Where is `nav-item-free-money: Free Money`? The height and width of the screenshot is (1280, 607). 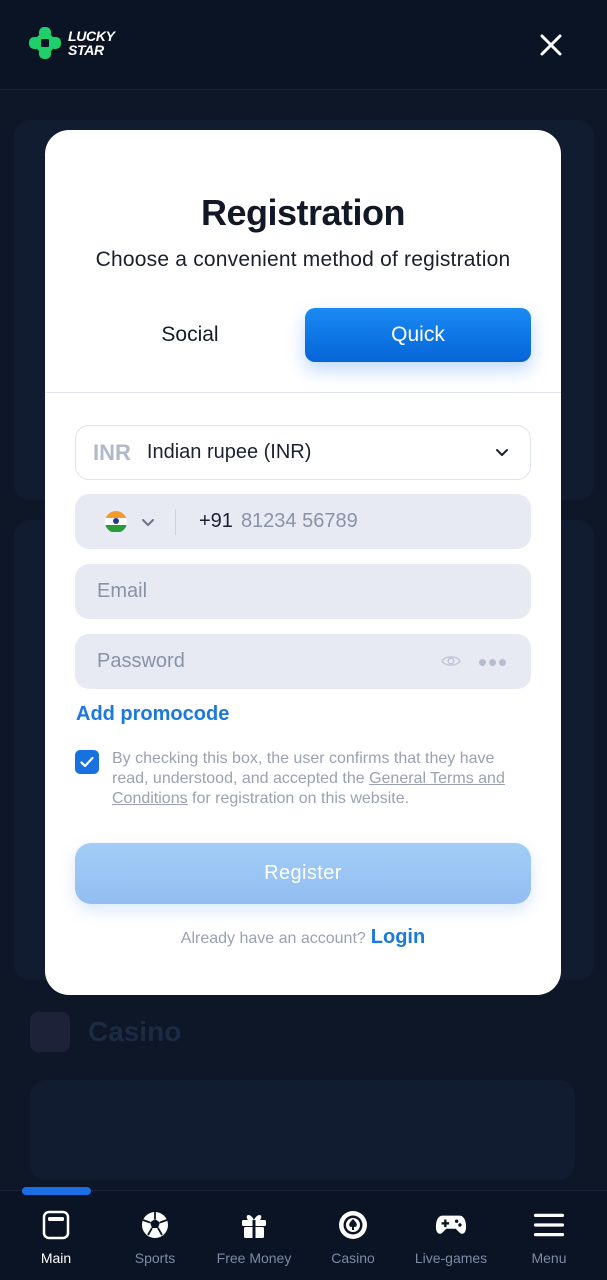
nav-item-free-money: Free Money is located at coordinates (254, 1237).